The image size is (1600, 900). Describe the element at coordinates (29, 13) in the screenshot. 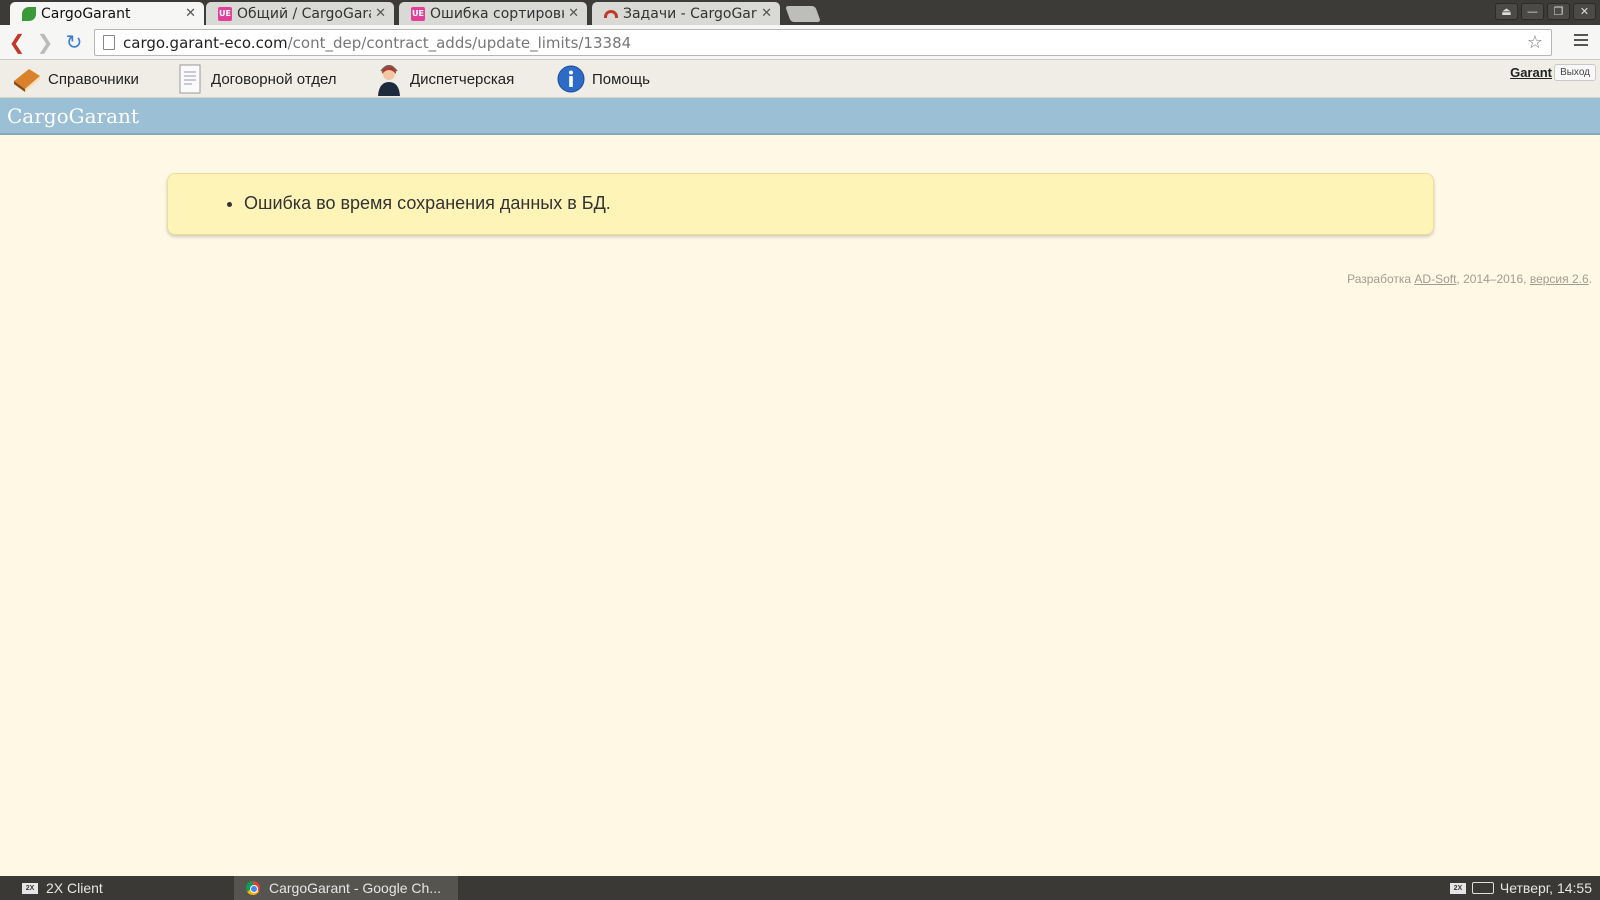

I see `leaf-icon` at that location.